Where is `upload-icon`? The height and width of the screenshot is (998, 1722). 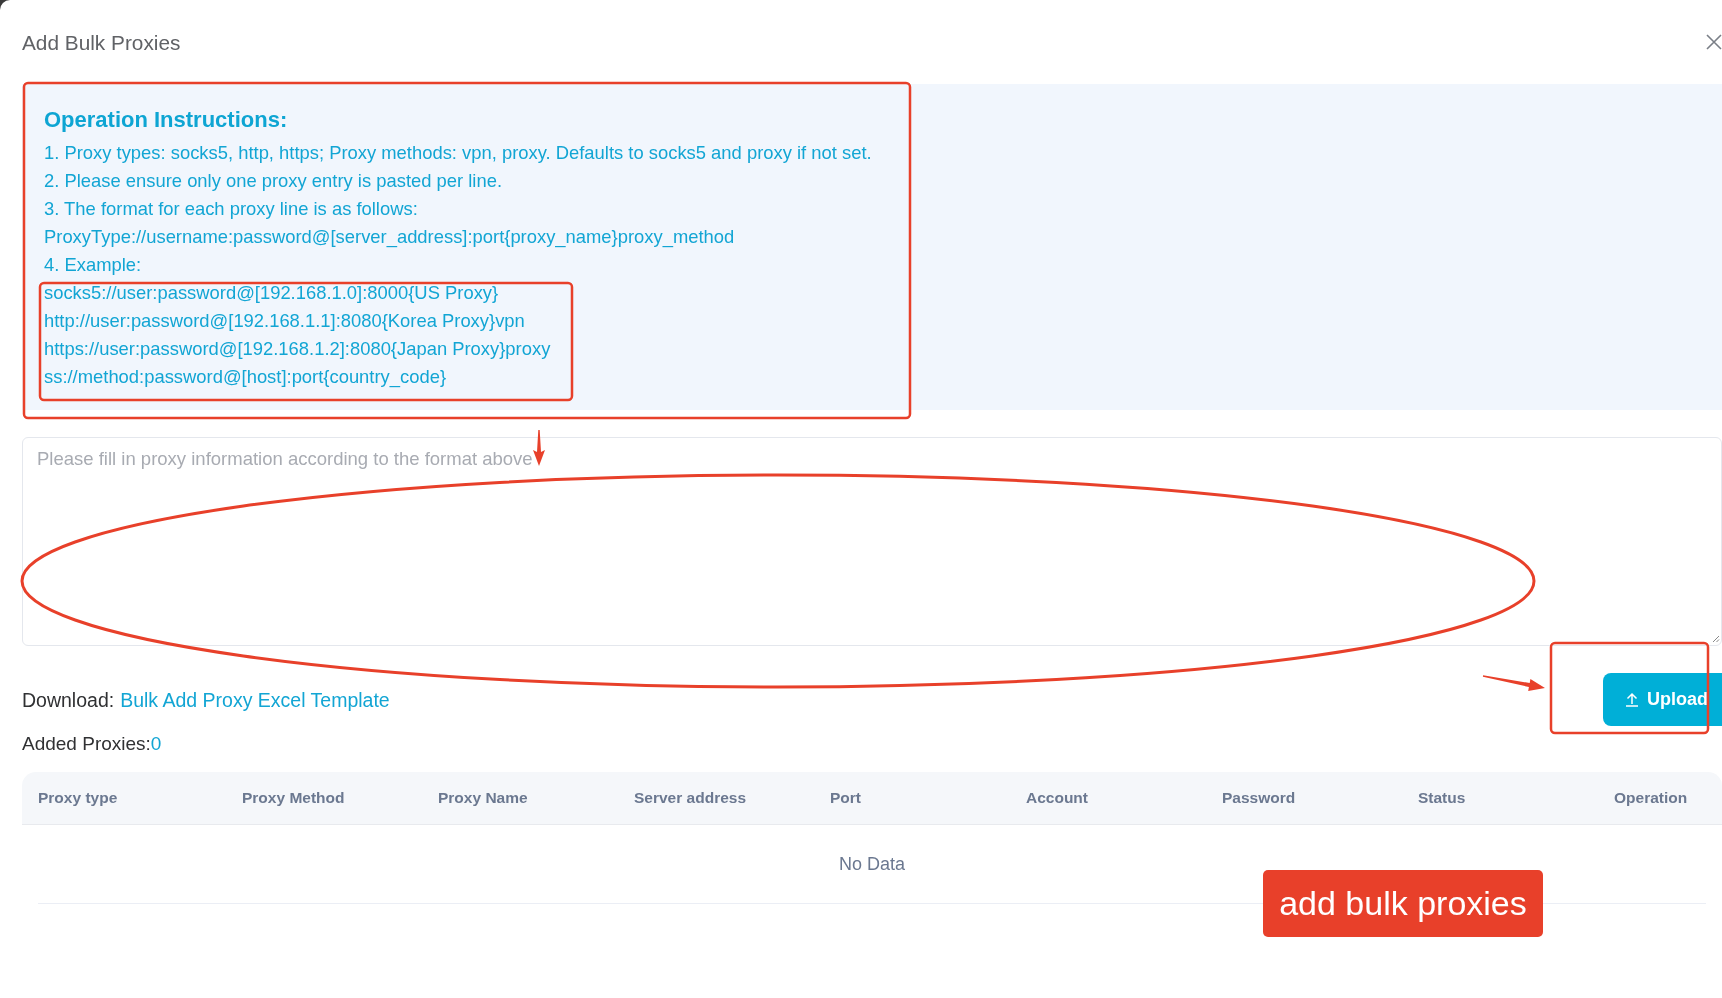
upload-icon is located at coordinates (1632, 699).